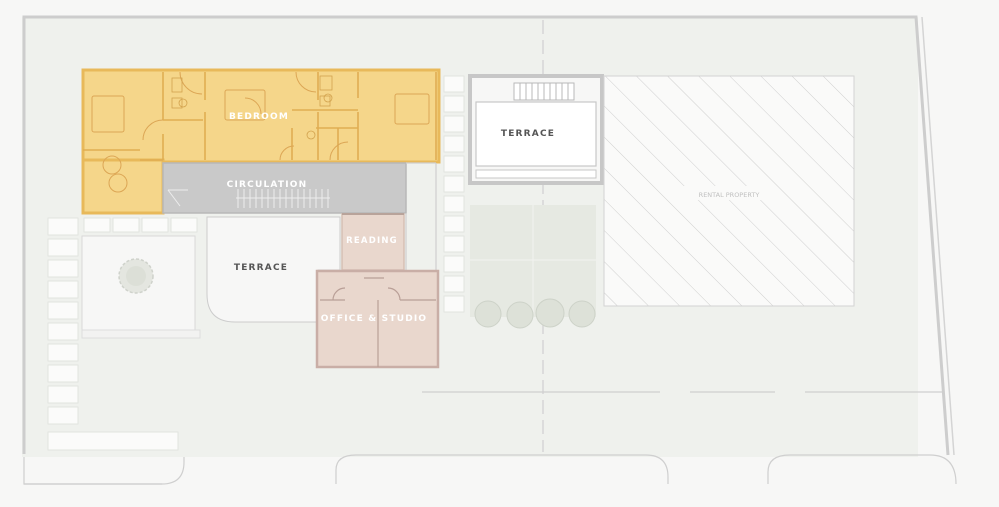 The image size is (999, 507). Describe the element at coordinates (136, 276) in the screenshot. I see `tree-icon` at that location.